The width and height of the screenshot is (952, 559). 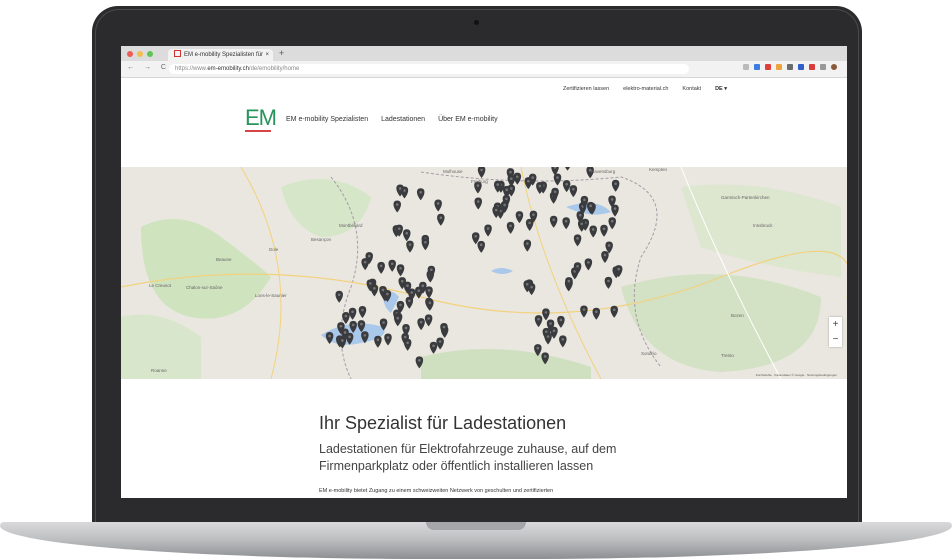 I want to click on map-label: Le Creusot, so click(x=160, y=285).